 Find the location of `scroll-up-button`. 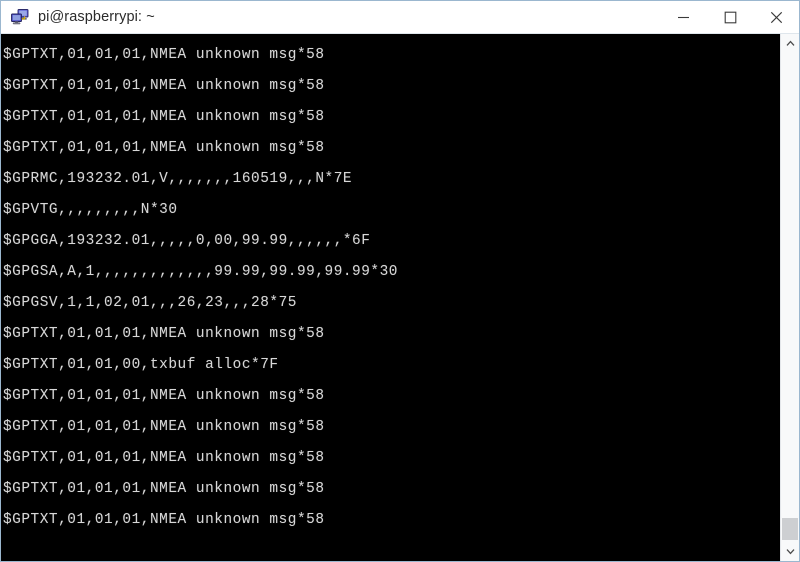

scroll-up-button is located at coordinates (790, 43).